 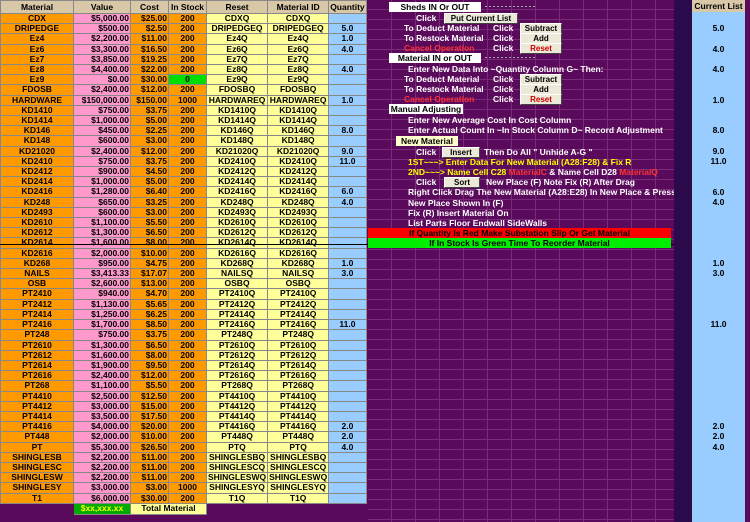 I want to click on value-cell: $1,900.00, so click(x=102, y=365).